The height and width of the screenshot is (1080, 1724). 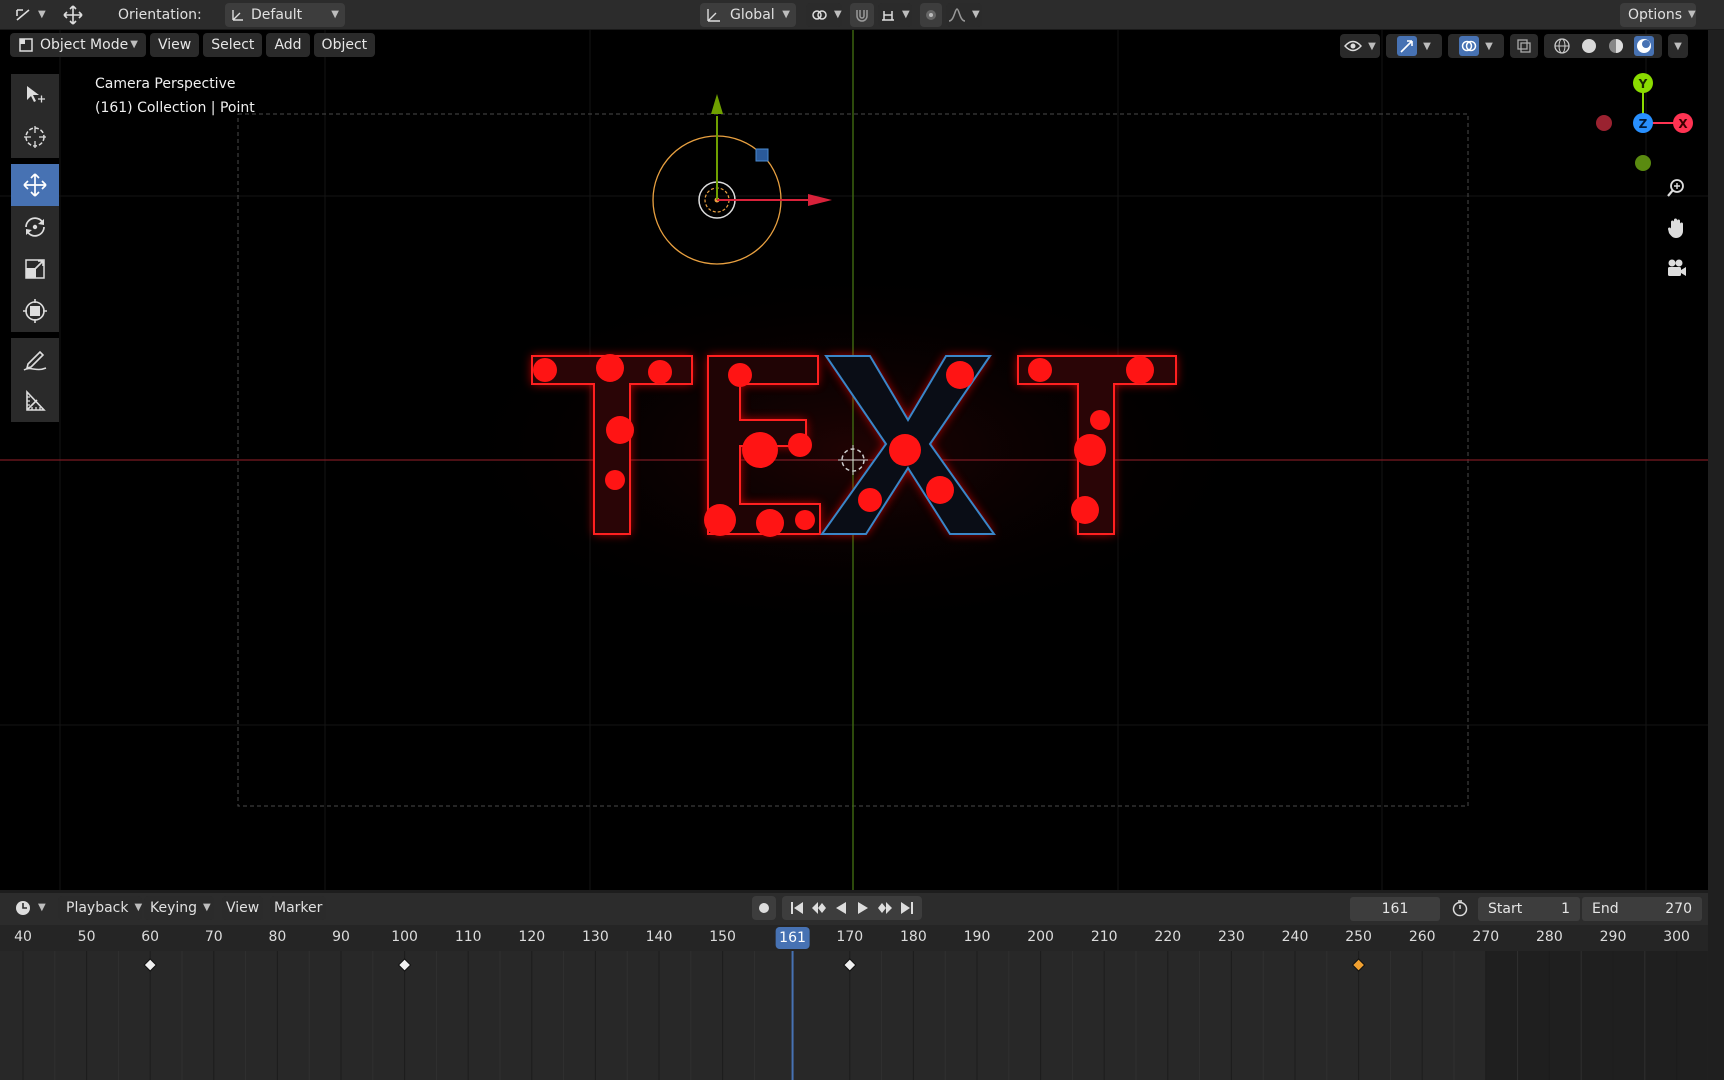 I want to click on record-icon, so click(x=764, y=908).